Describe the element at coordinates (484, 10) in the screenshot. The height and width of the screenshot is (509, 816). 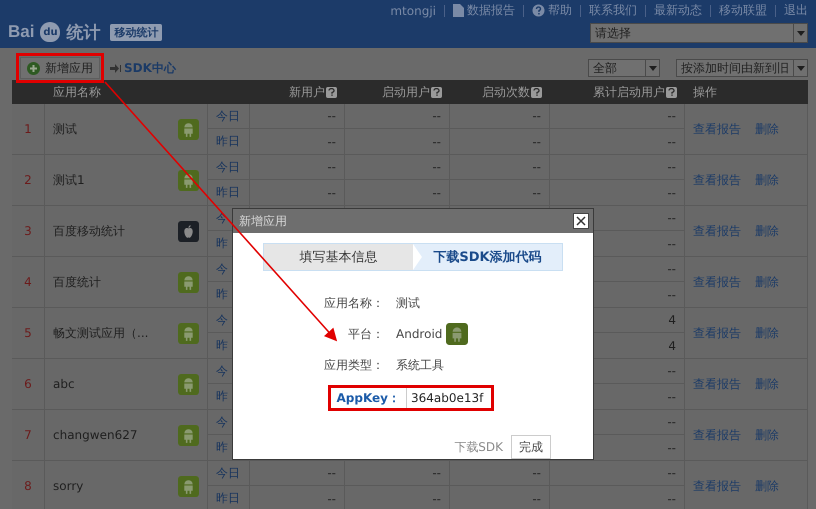
I see `nav-link: 数据报告` at that location.